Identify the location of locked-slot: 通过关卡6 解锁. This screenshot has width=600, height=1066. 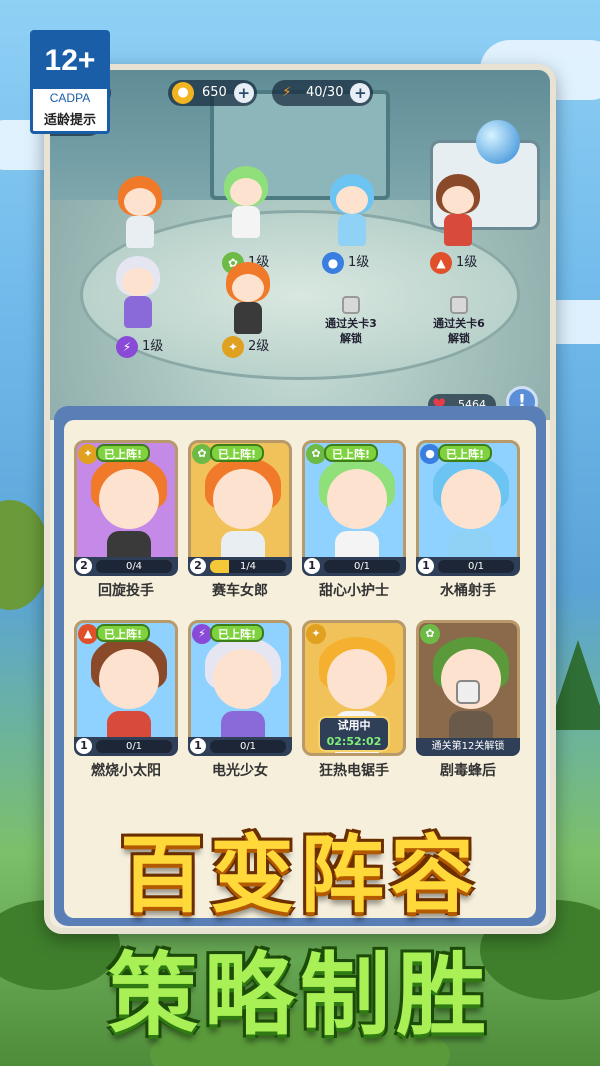
(459, 321).